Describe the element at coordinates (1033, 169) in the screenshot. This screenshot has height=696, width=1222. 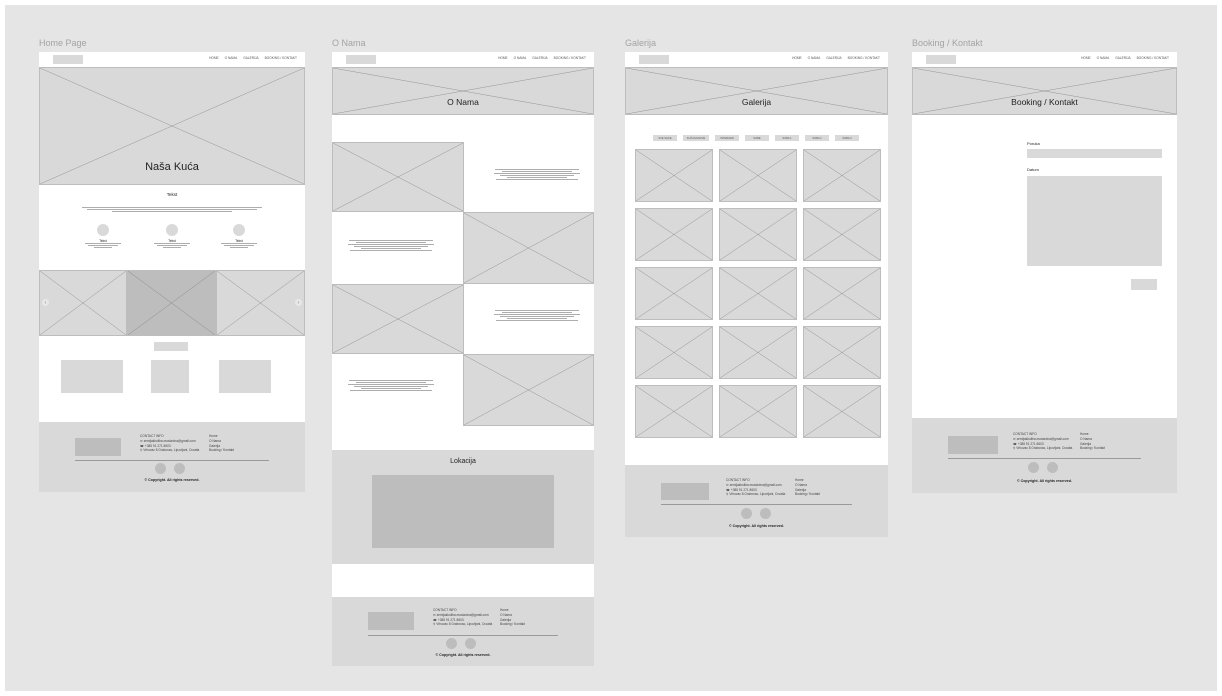
I see `field-label-2: Datum` at that location.